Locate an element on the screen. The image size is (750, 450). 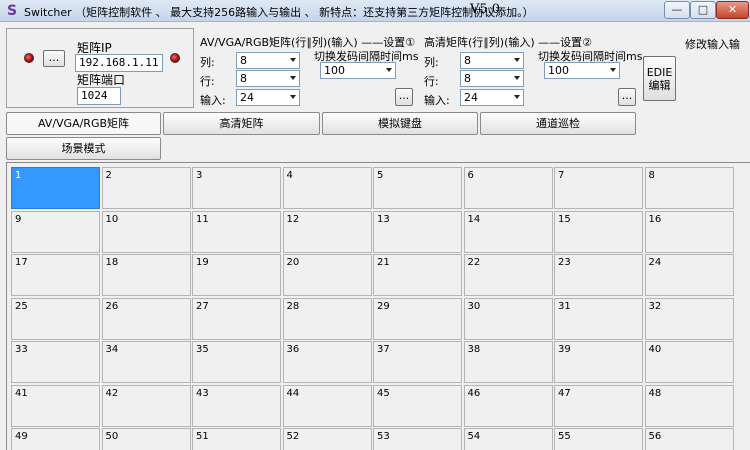
channel-cell: 29 is located at coordinates (417, 318).